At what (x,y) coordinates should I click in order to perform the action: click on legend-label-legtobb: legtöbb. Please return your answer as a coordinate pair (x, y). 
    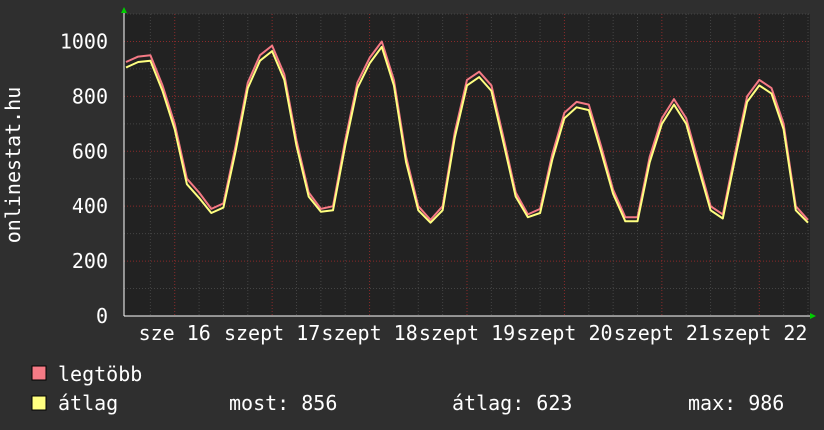
    Looking at the image, I should click on (100, 374).